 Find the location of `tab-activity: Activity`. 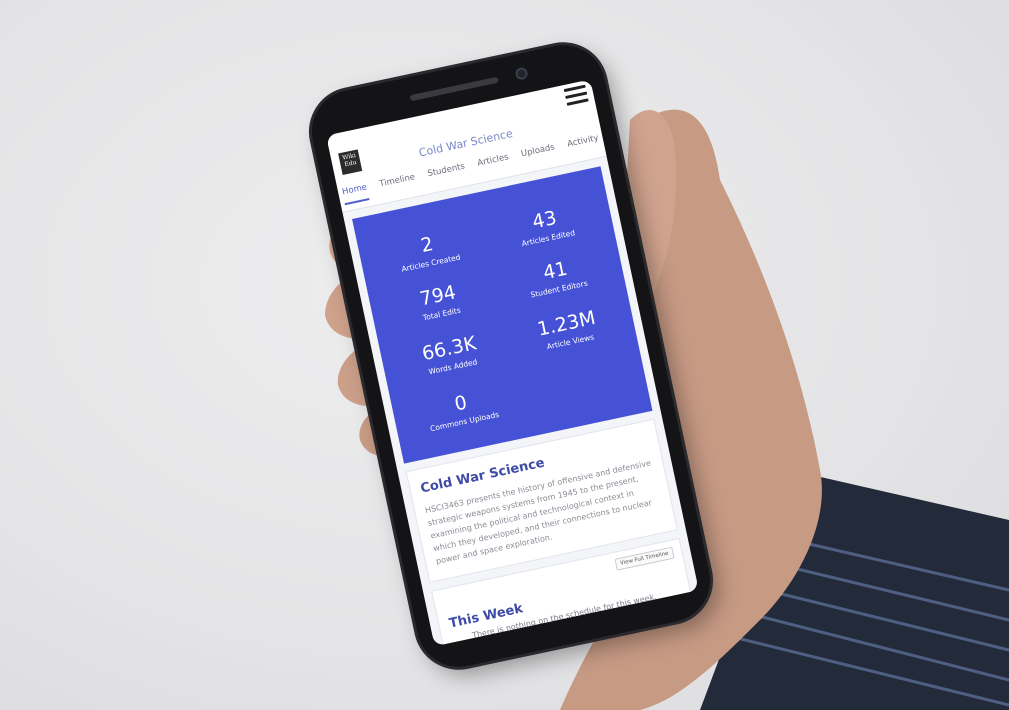

tab-activity: Activity is located at coordinates (583, 145).